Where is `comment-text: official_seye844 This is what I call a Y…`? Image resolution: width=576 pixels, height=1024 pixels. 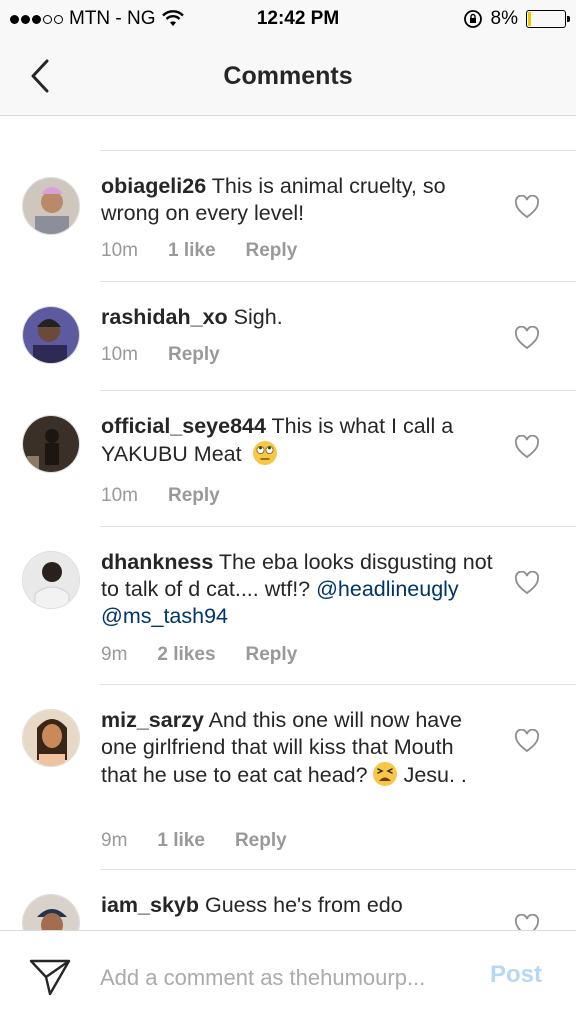
comment-text: official_seye844 This is what I call a Y… is located at coordinates (297, 440).